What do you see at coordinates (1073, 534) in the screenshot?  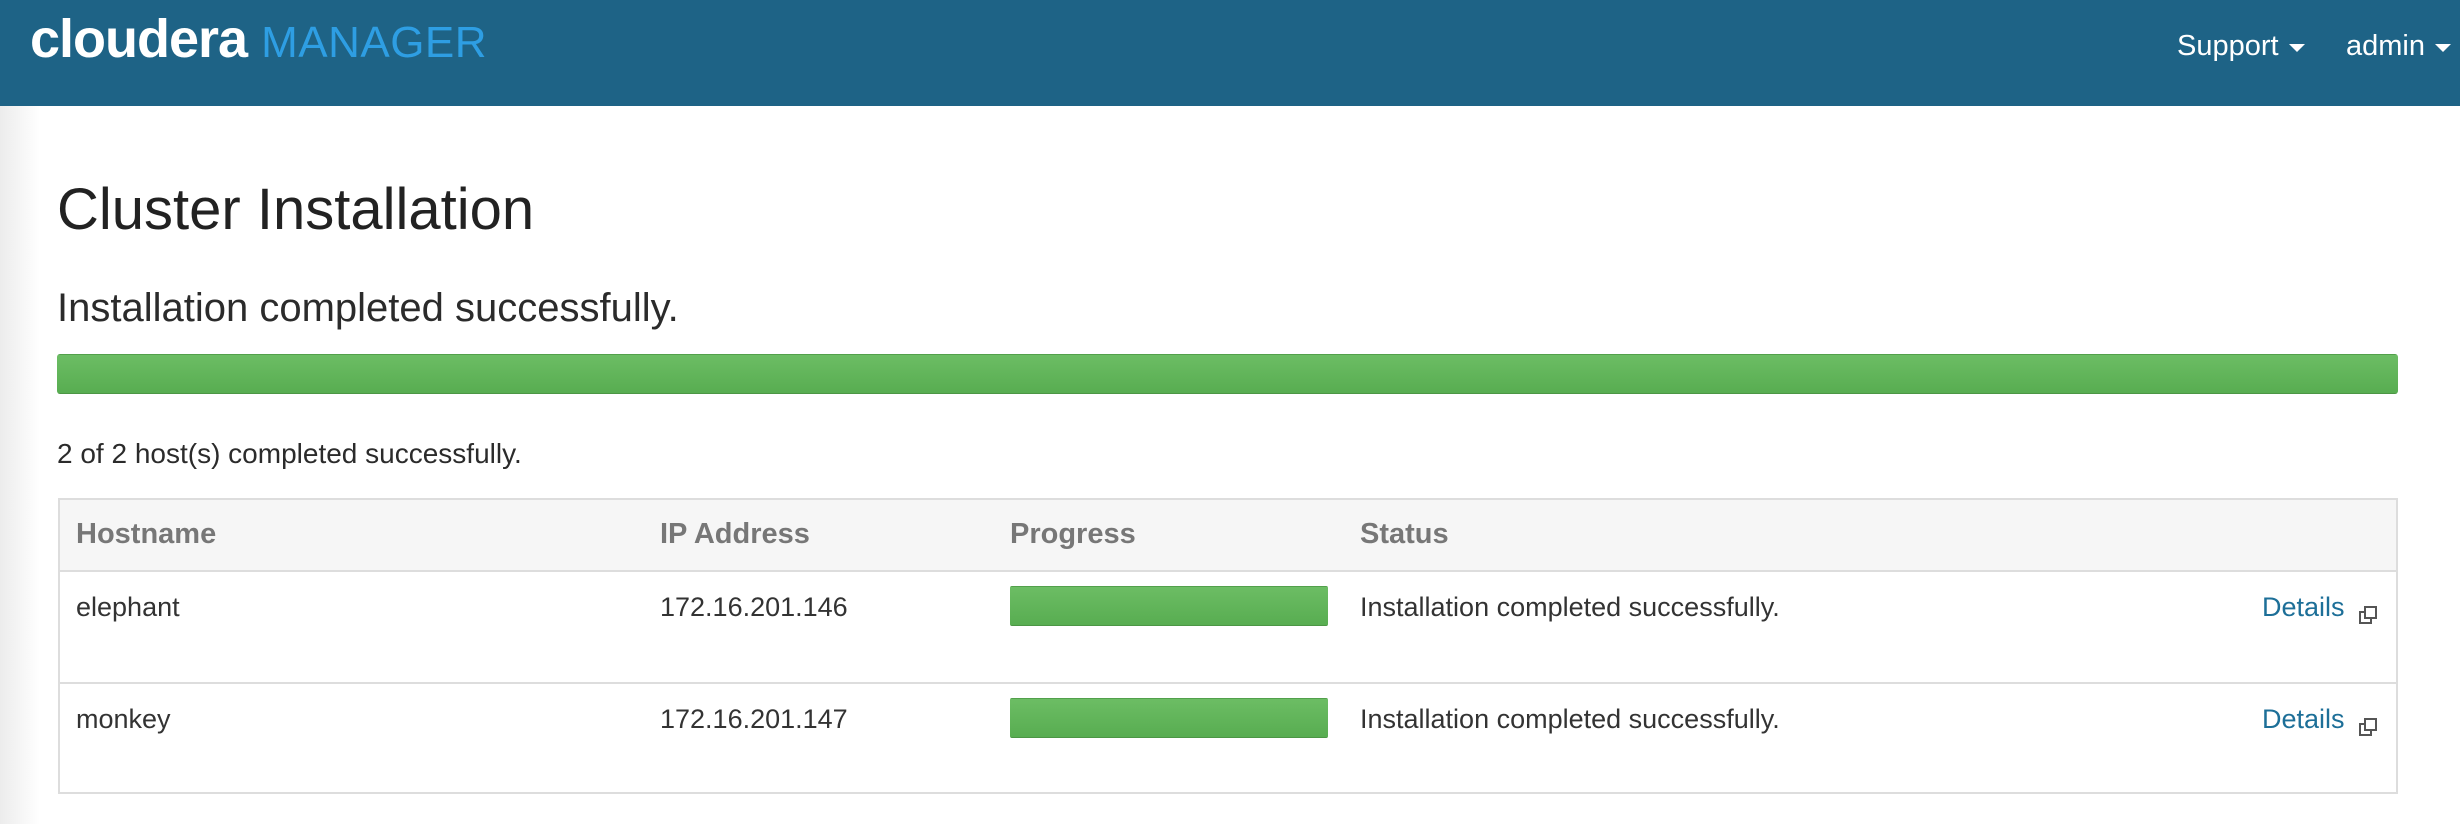 I see `column-header-progress: Progress` at bounding box center [1073, 534].